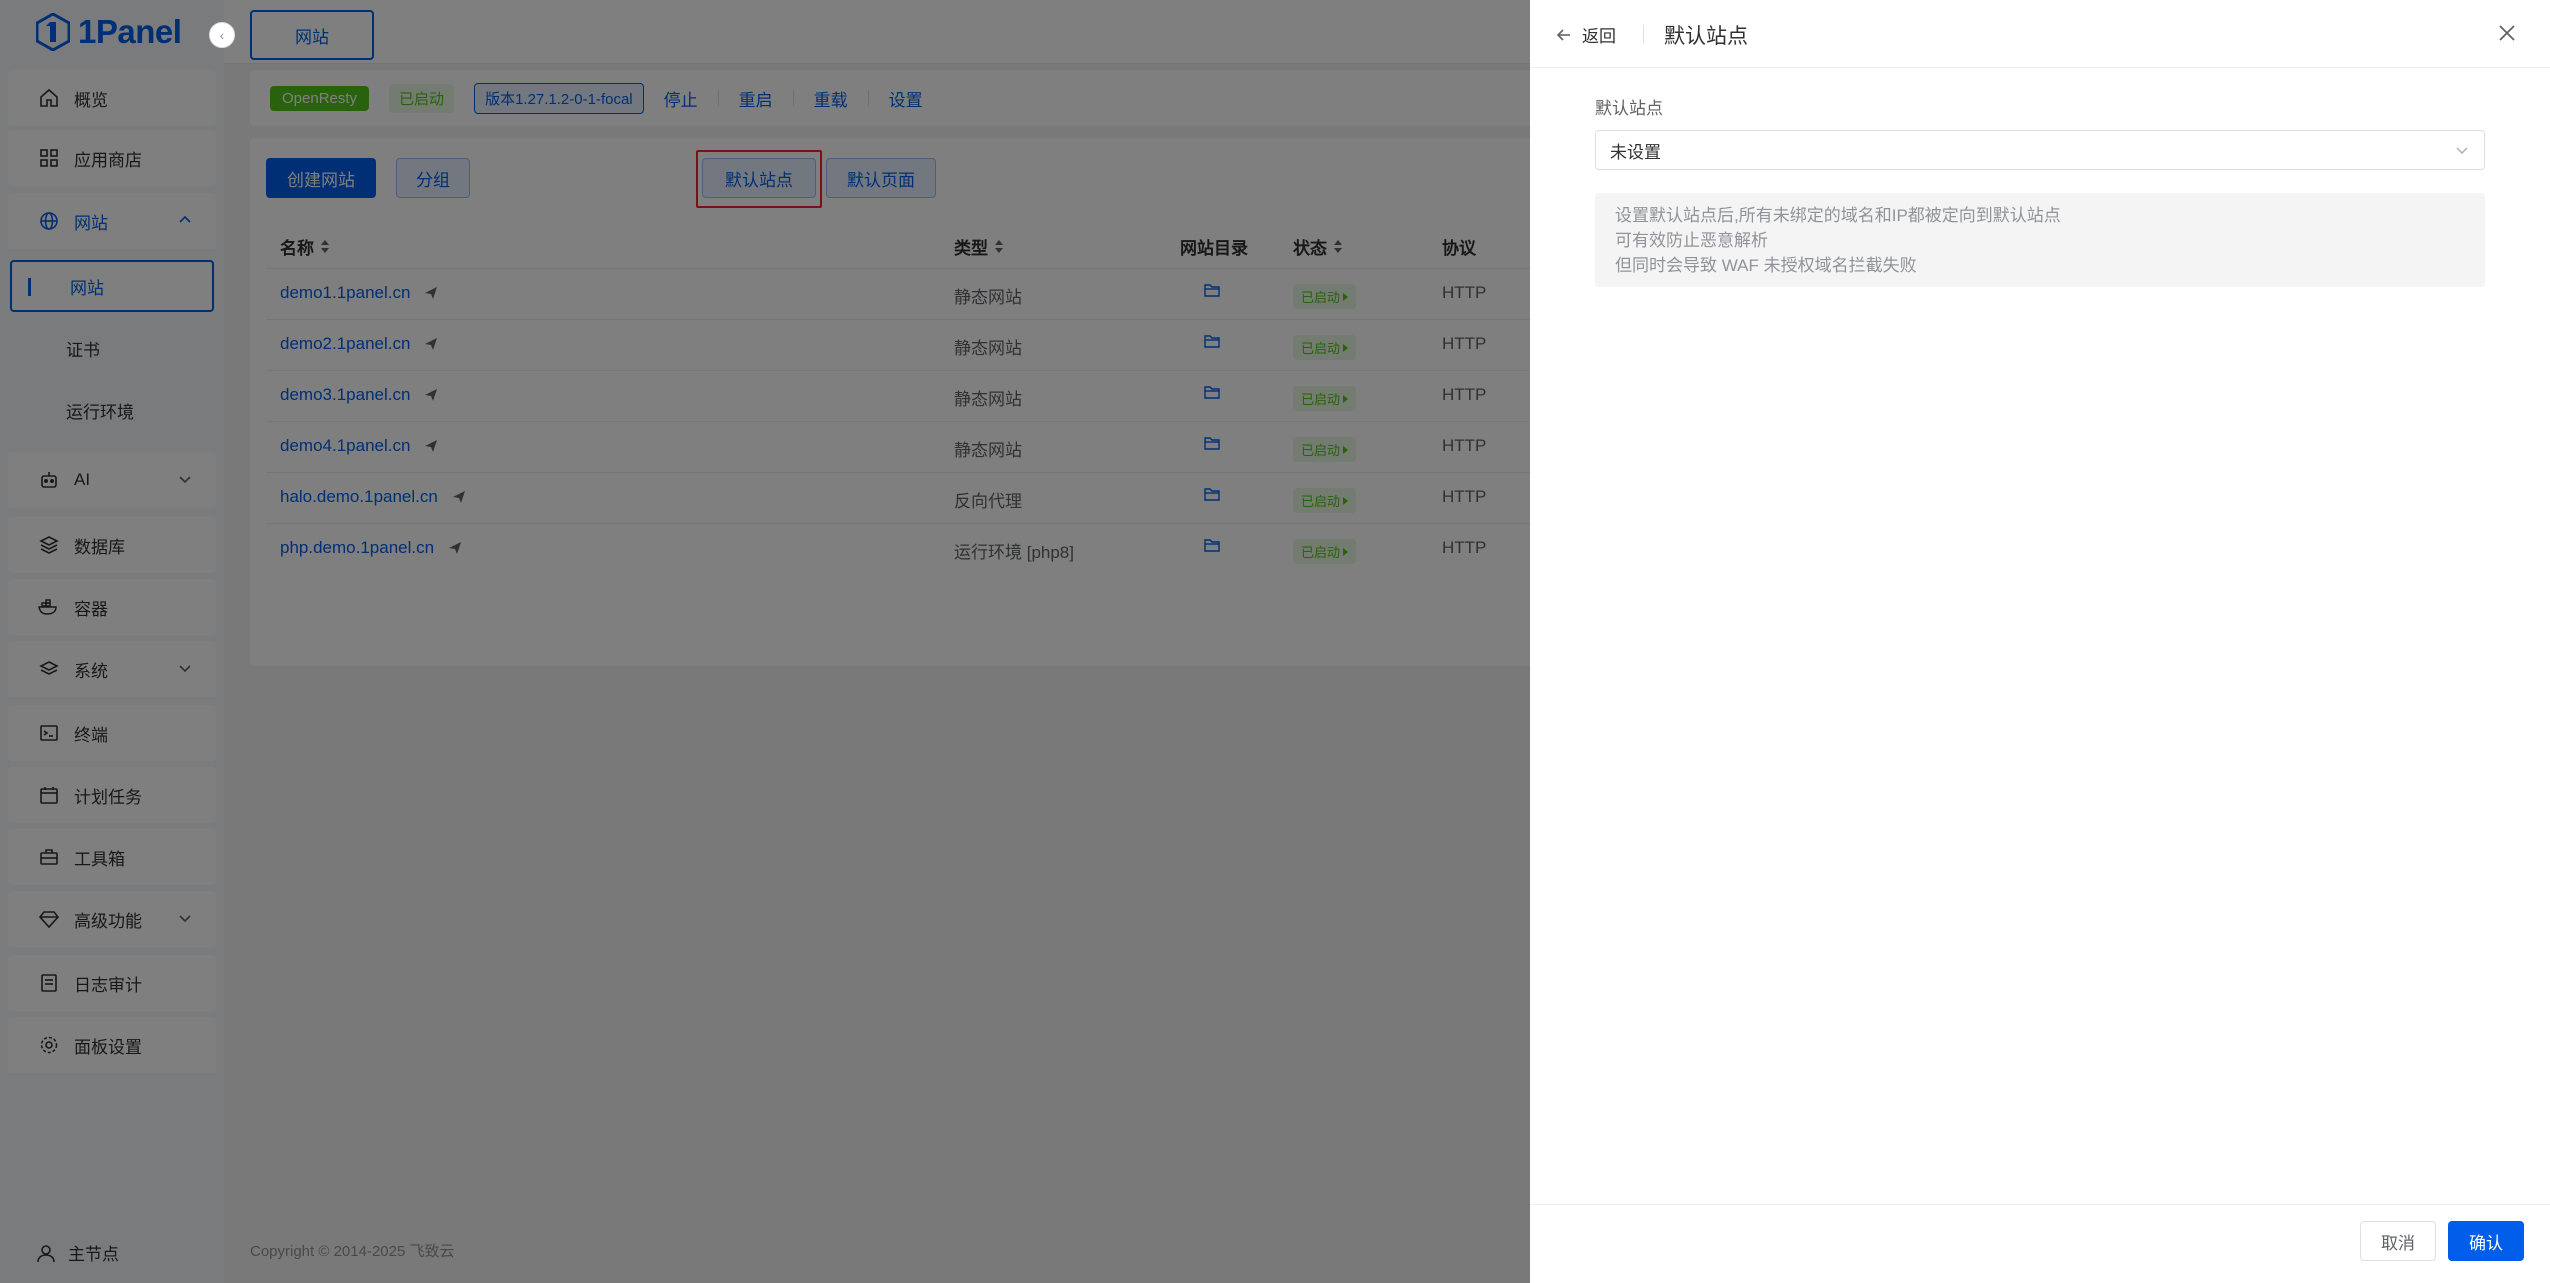  Describe the element at coordinates (1838, 215) in the screenshot. I see `notice-line: 设置默认站点后,所有未绑定的域名和IP都被定向到默认站点` at that location.